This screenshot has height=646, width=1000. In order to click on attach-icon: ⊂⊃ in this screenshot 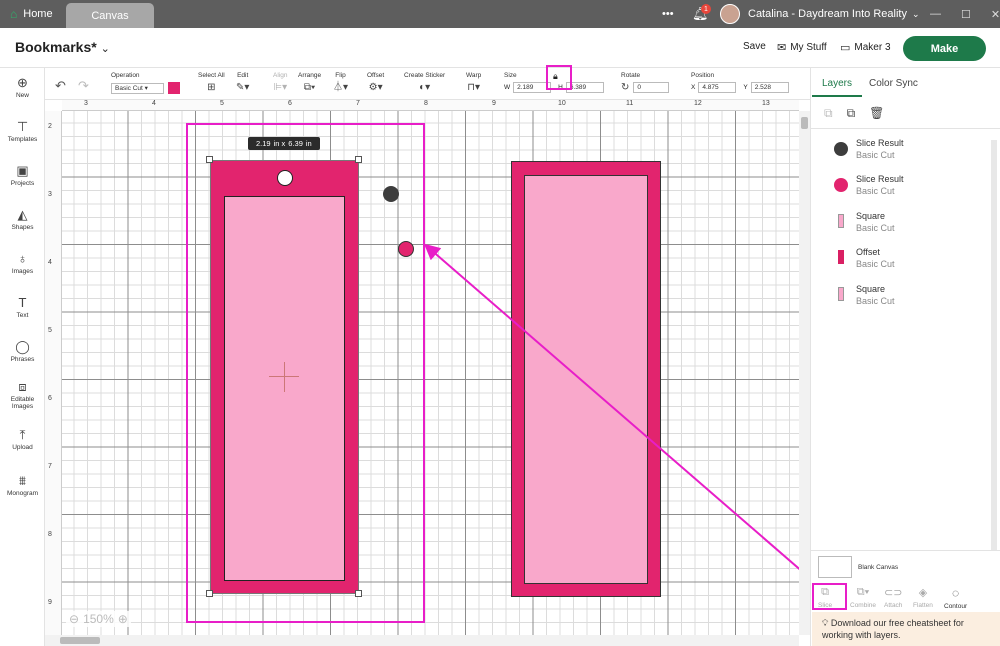, I will do `click(893, 593)`.